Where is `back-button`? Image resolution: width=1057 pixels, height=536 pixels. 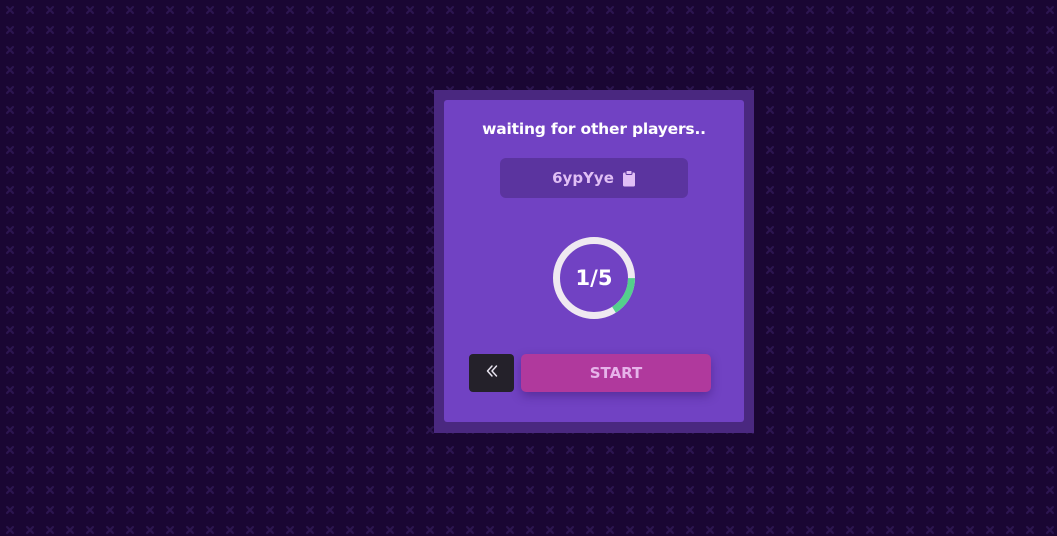 back-button is located at coordinates (491, 373).